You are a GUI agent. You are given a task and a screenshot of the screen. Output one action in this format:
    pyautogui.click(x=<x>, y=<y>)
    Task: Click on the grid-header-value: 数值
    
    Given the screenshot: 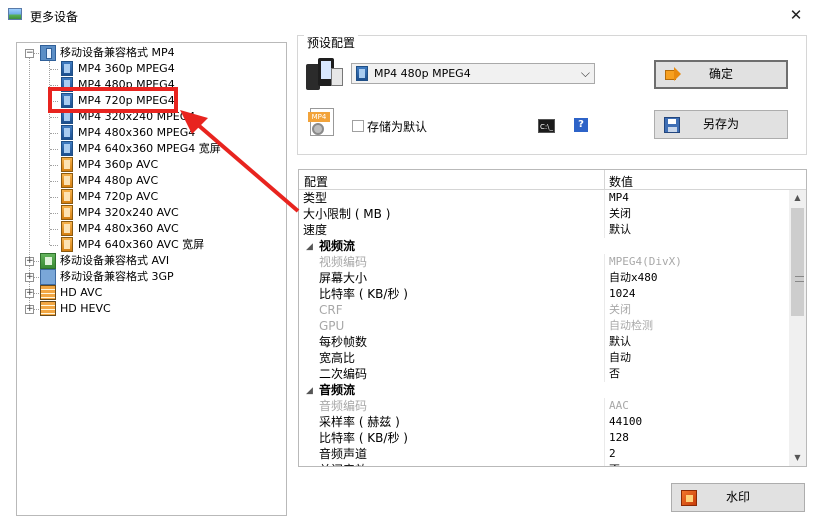 What is the action you would take?
    pyautogui.click(x=621, y=182)
    